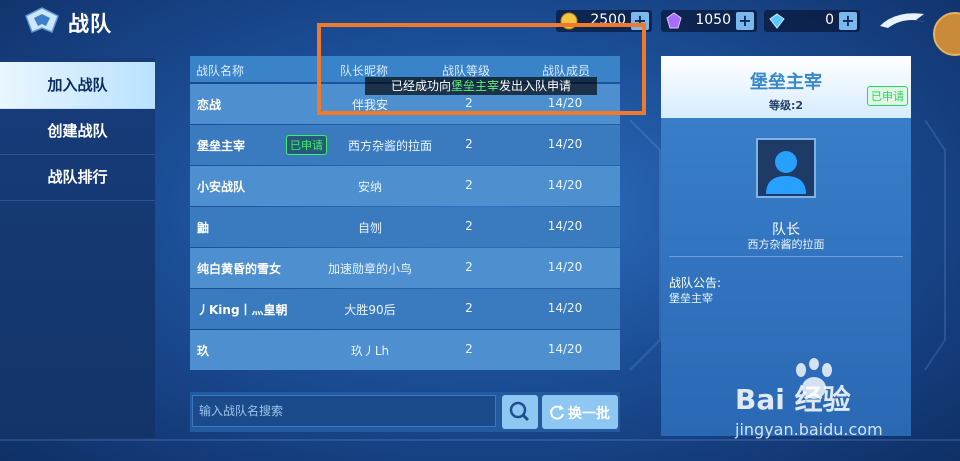  Describe the element at coordinates (221, 146) in the screenshot. I see `team-name-cell: 堡垒主宰` at that location.